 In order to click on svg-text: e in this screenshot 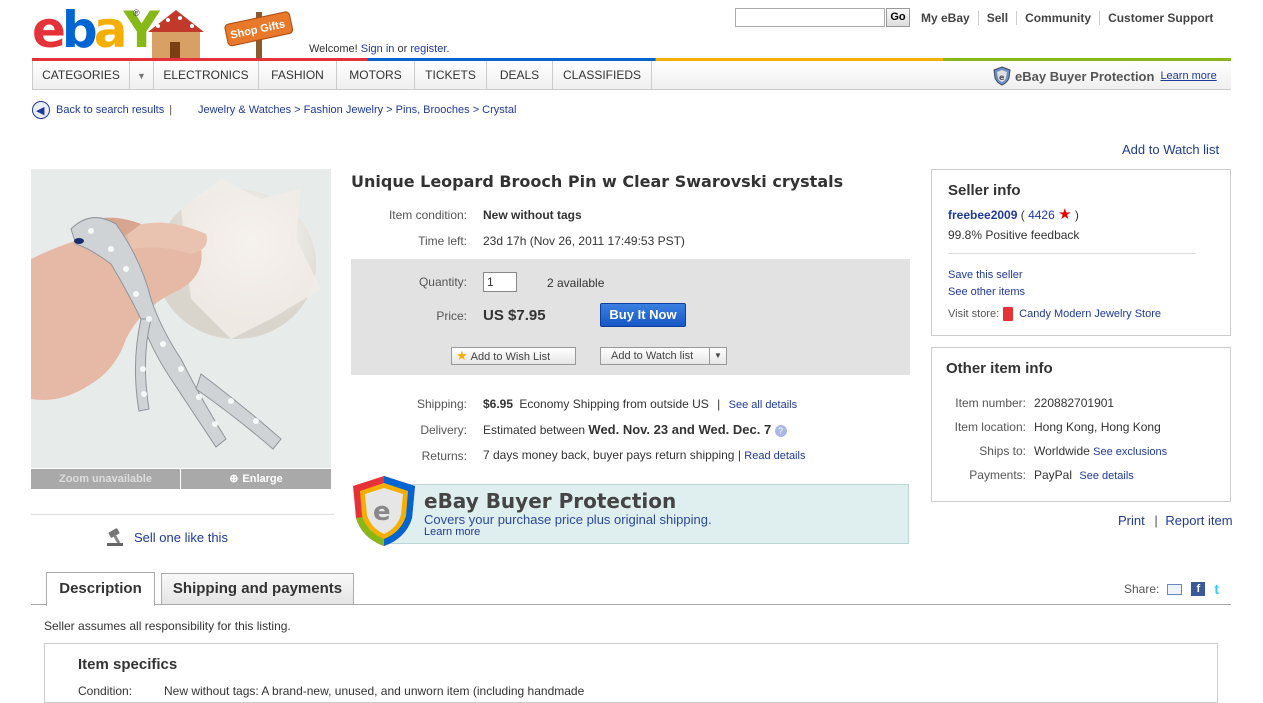, I will do `click(1002, 77)`.